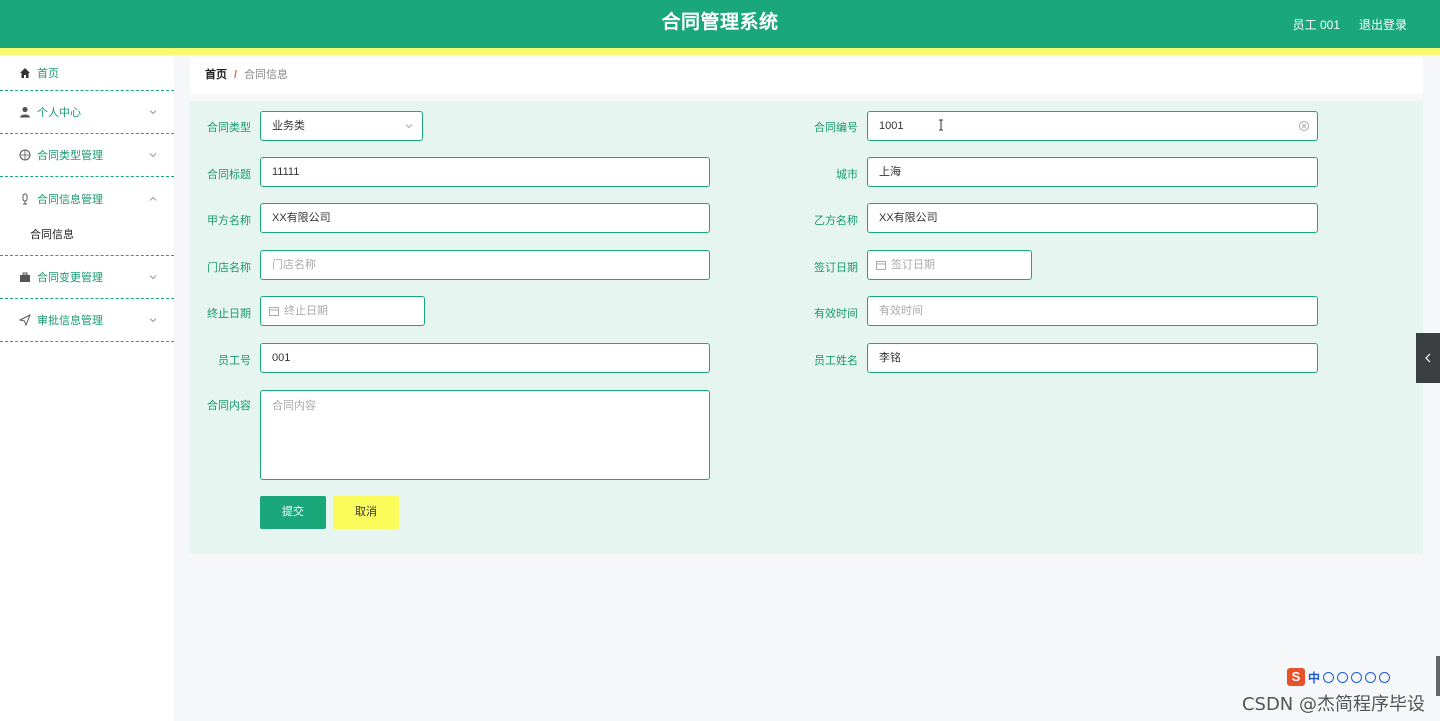  Describe the element at coordinates (59, 113) in the screenshot. I see `sidebar-item-label: 个人中心` at that location.